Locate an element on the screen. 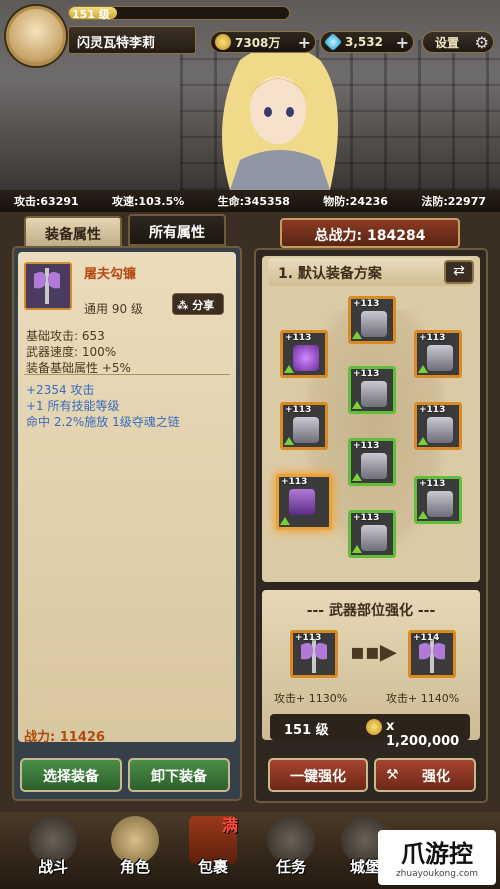 This screenshot has height=889, width=500. site-watermark: 爪游控 zhuayoukong.com is located at coordinates (437, 857).